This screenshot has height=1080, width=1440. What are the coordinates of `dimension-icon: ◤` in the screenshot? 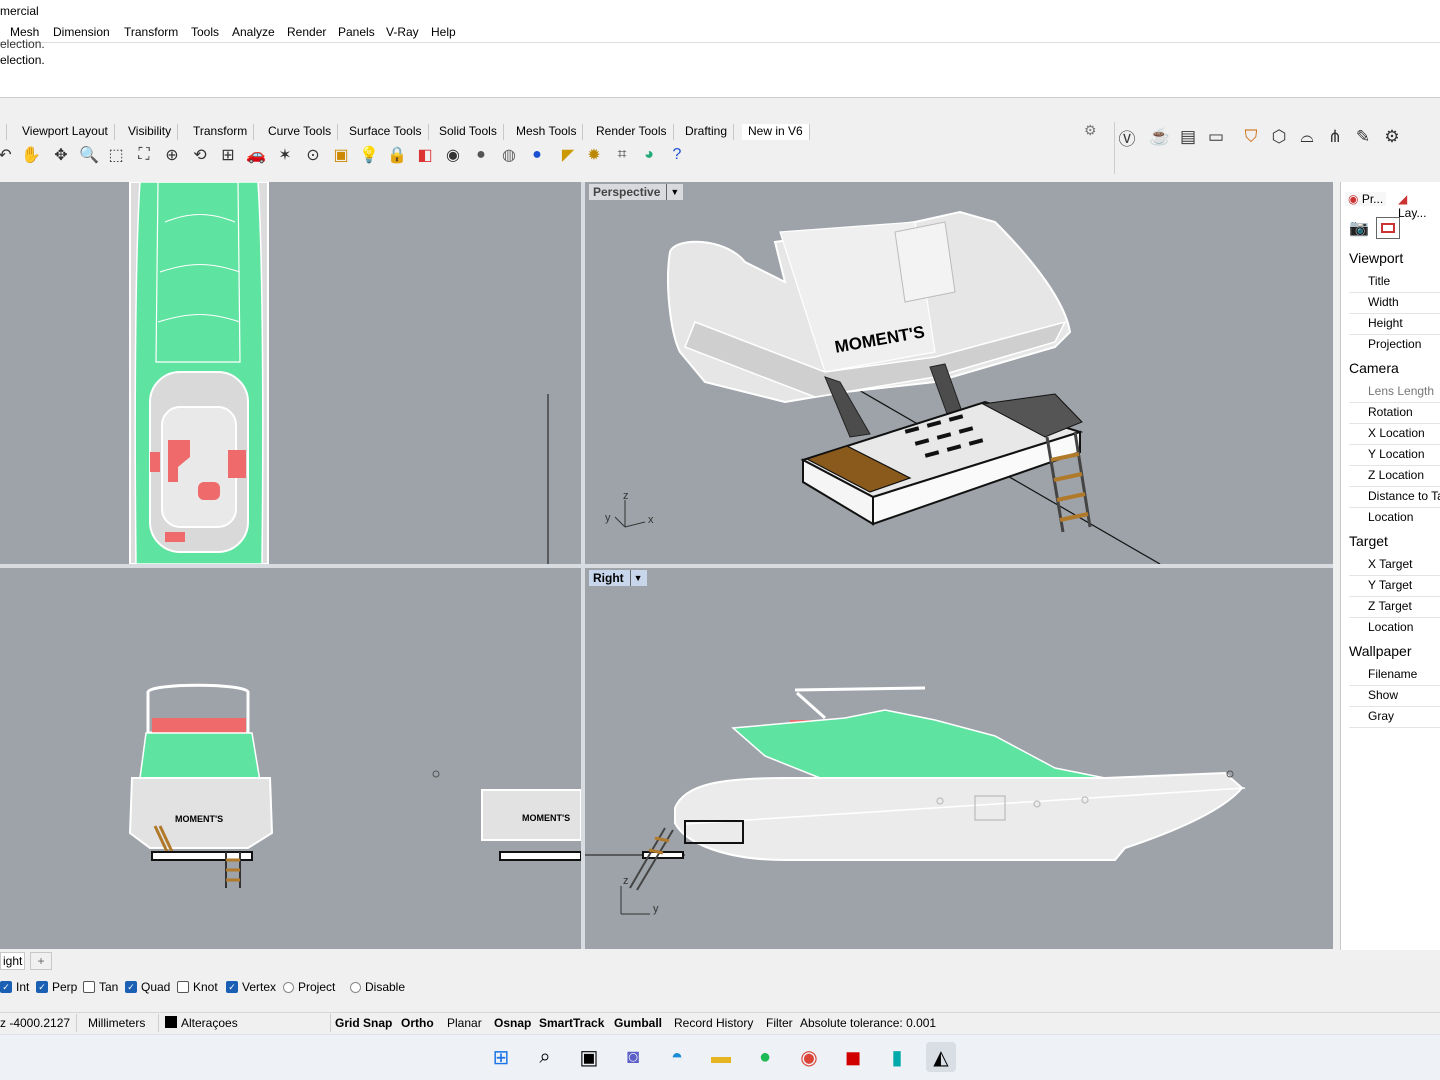 It's located at (568, 155).